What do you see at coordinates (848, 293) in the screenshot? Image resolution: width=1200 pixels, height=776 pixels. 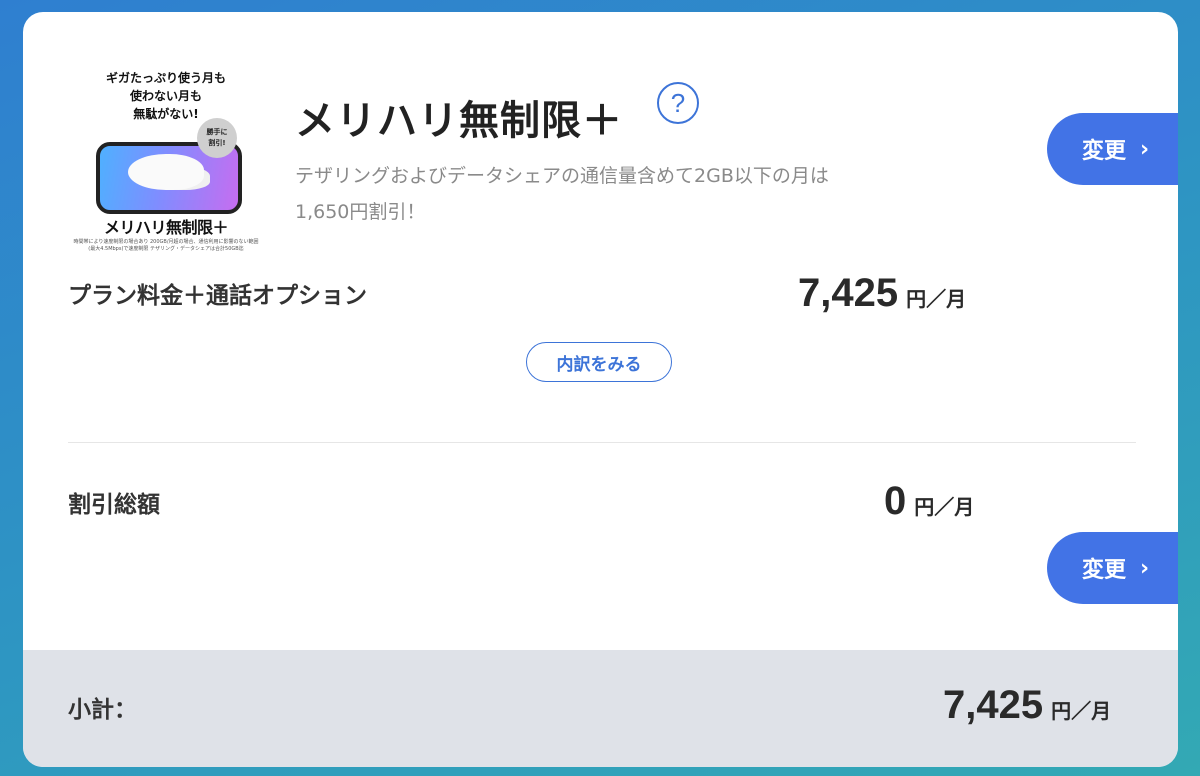 I see `plan-fee-value: 7,425` at bounding box center [848, 293].